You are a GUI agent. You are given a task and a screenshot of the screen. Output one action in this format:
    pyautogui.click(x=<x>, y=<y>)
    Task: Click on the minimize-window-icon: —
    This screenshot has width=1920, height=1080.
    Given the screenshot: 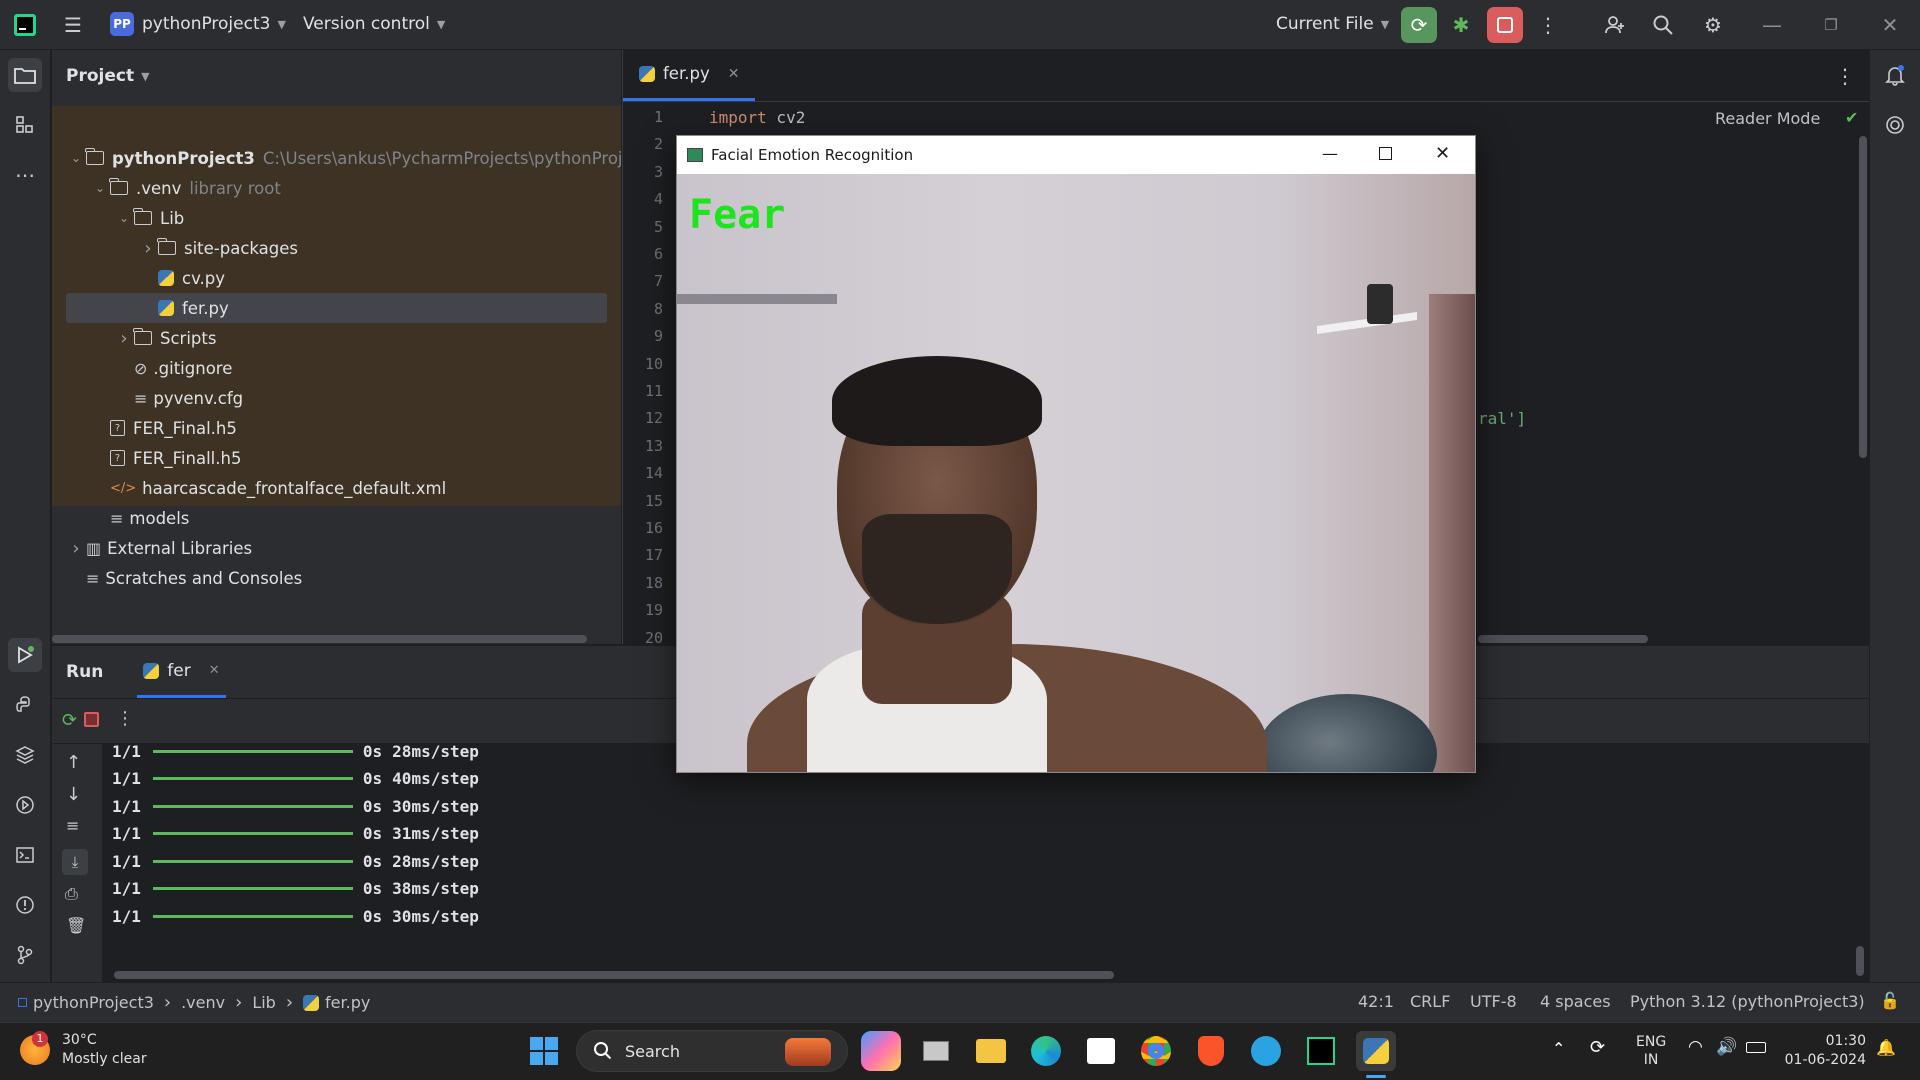 What is the action you would take?
    pyautogui.click(x=1772, y=25)
    